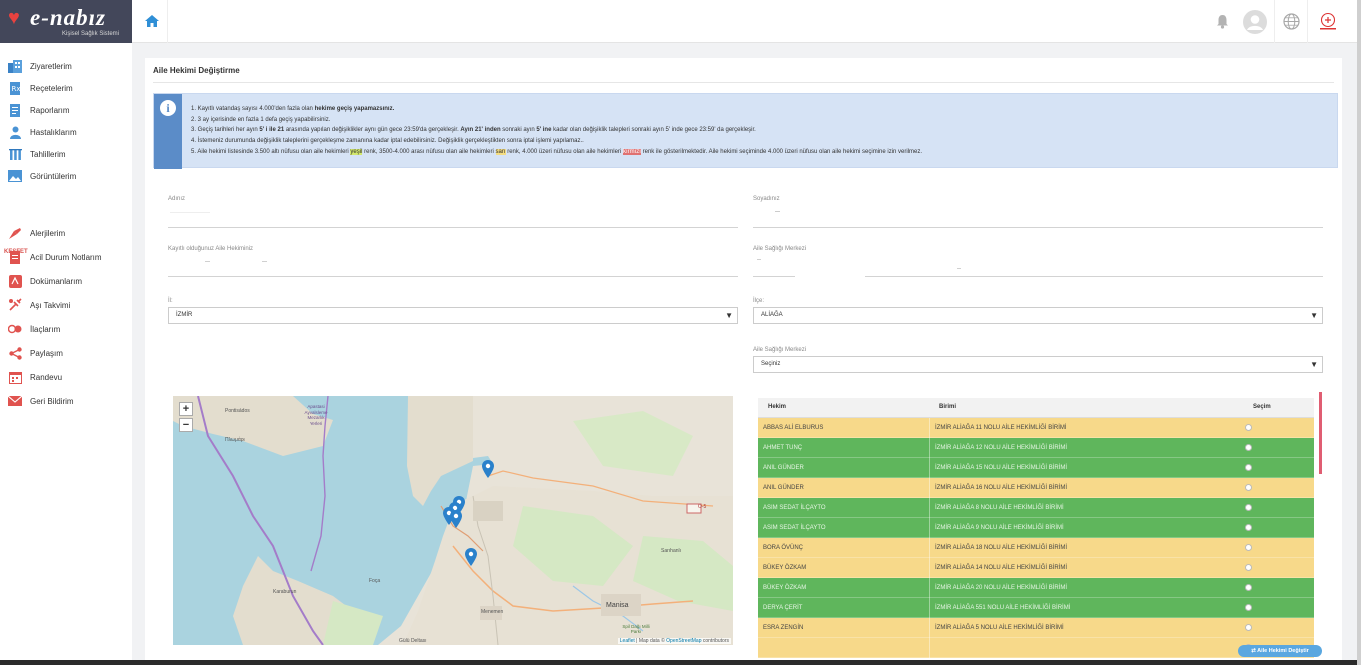 This screenshot has height=665, width=1361. What do you see at coordinates (1290, 21) in the screenshot?
I see `language-button` at bounding box center [1290, 21].